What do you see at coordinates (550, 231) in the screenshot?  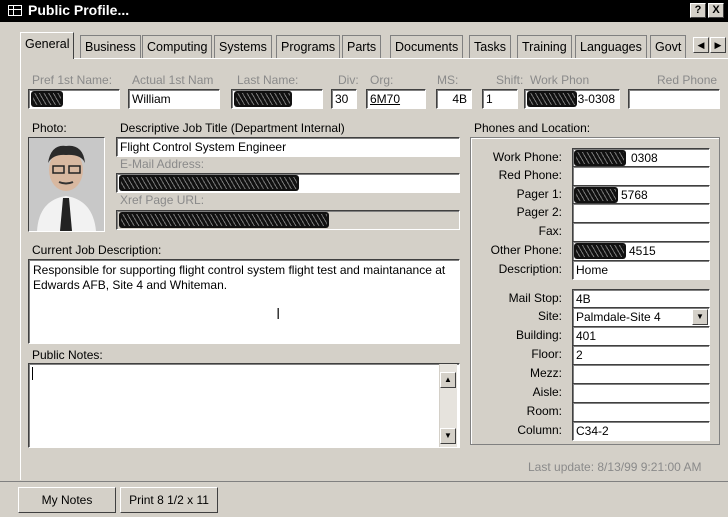 I see `fax-label: Fax:` at bounding box center [550, 231].